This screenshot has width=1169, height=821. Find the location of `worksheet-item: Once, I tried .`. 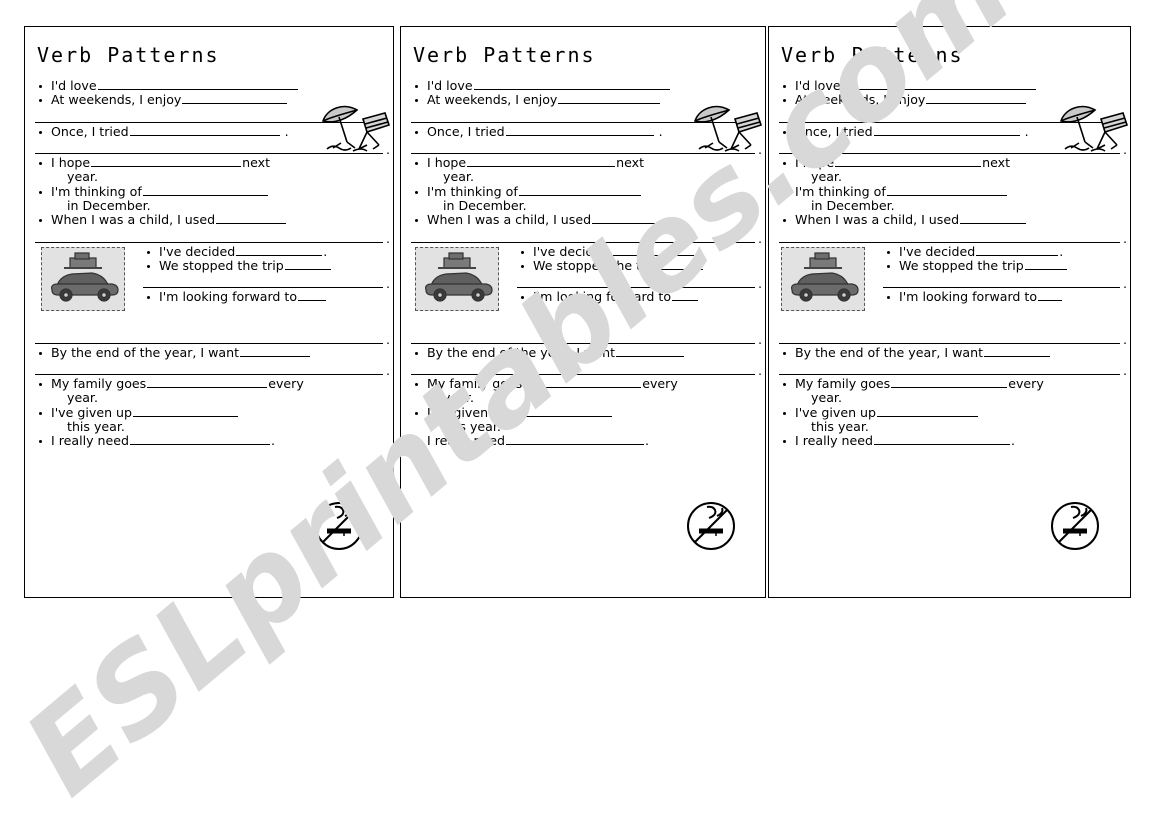

worksheet-item: Once, I tried . is located at coordinates (583, 131).